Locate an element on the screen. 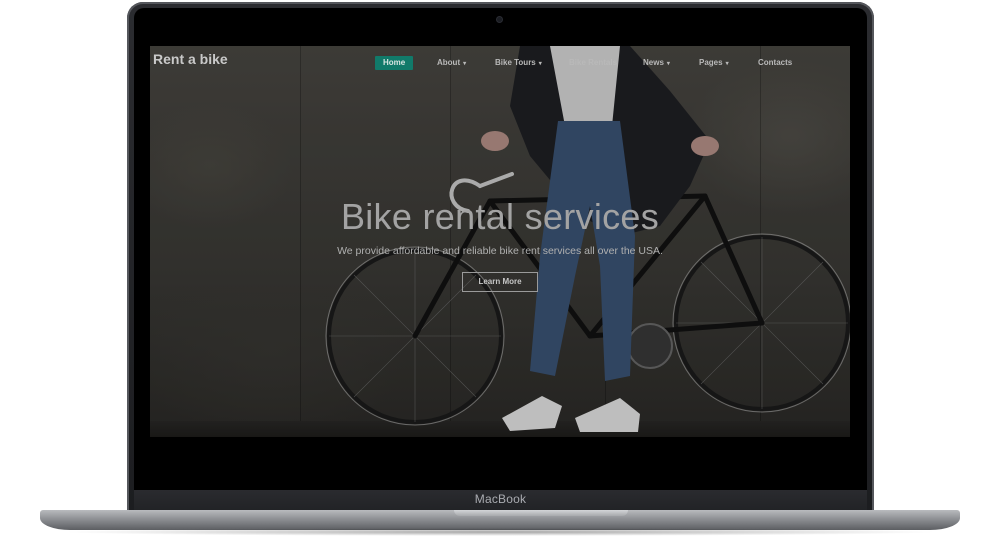  camera-icon is located at coordinates (499, 19).